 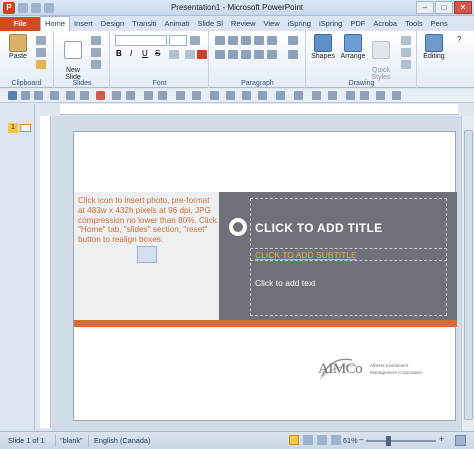 What do you see at coordinates (54, 95) in the screenshot?
I see `print-icon` at bounding box center [54, 95].